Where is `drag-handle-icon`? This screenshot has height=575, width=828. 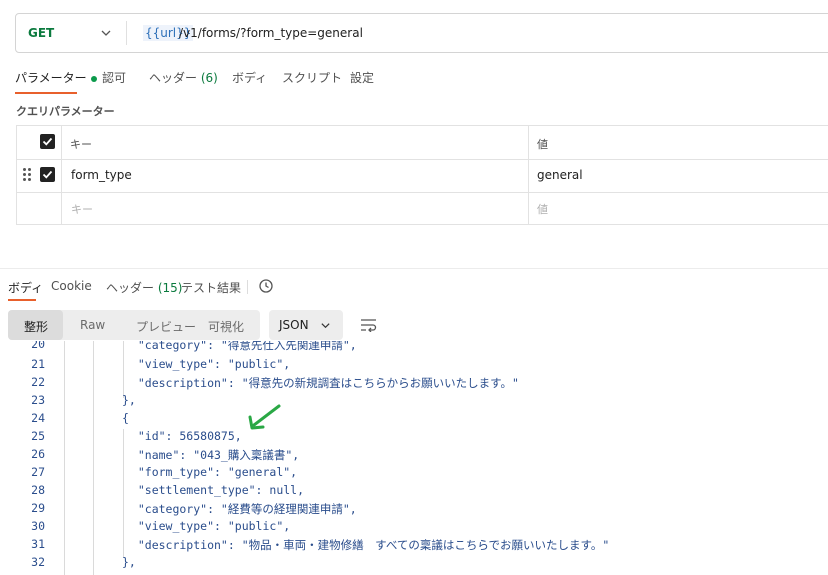
drag-handle-icon is located at coordinates (28, 175).